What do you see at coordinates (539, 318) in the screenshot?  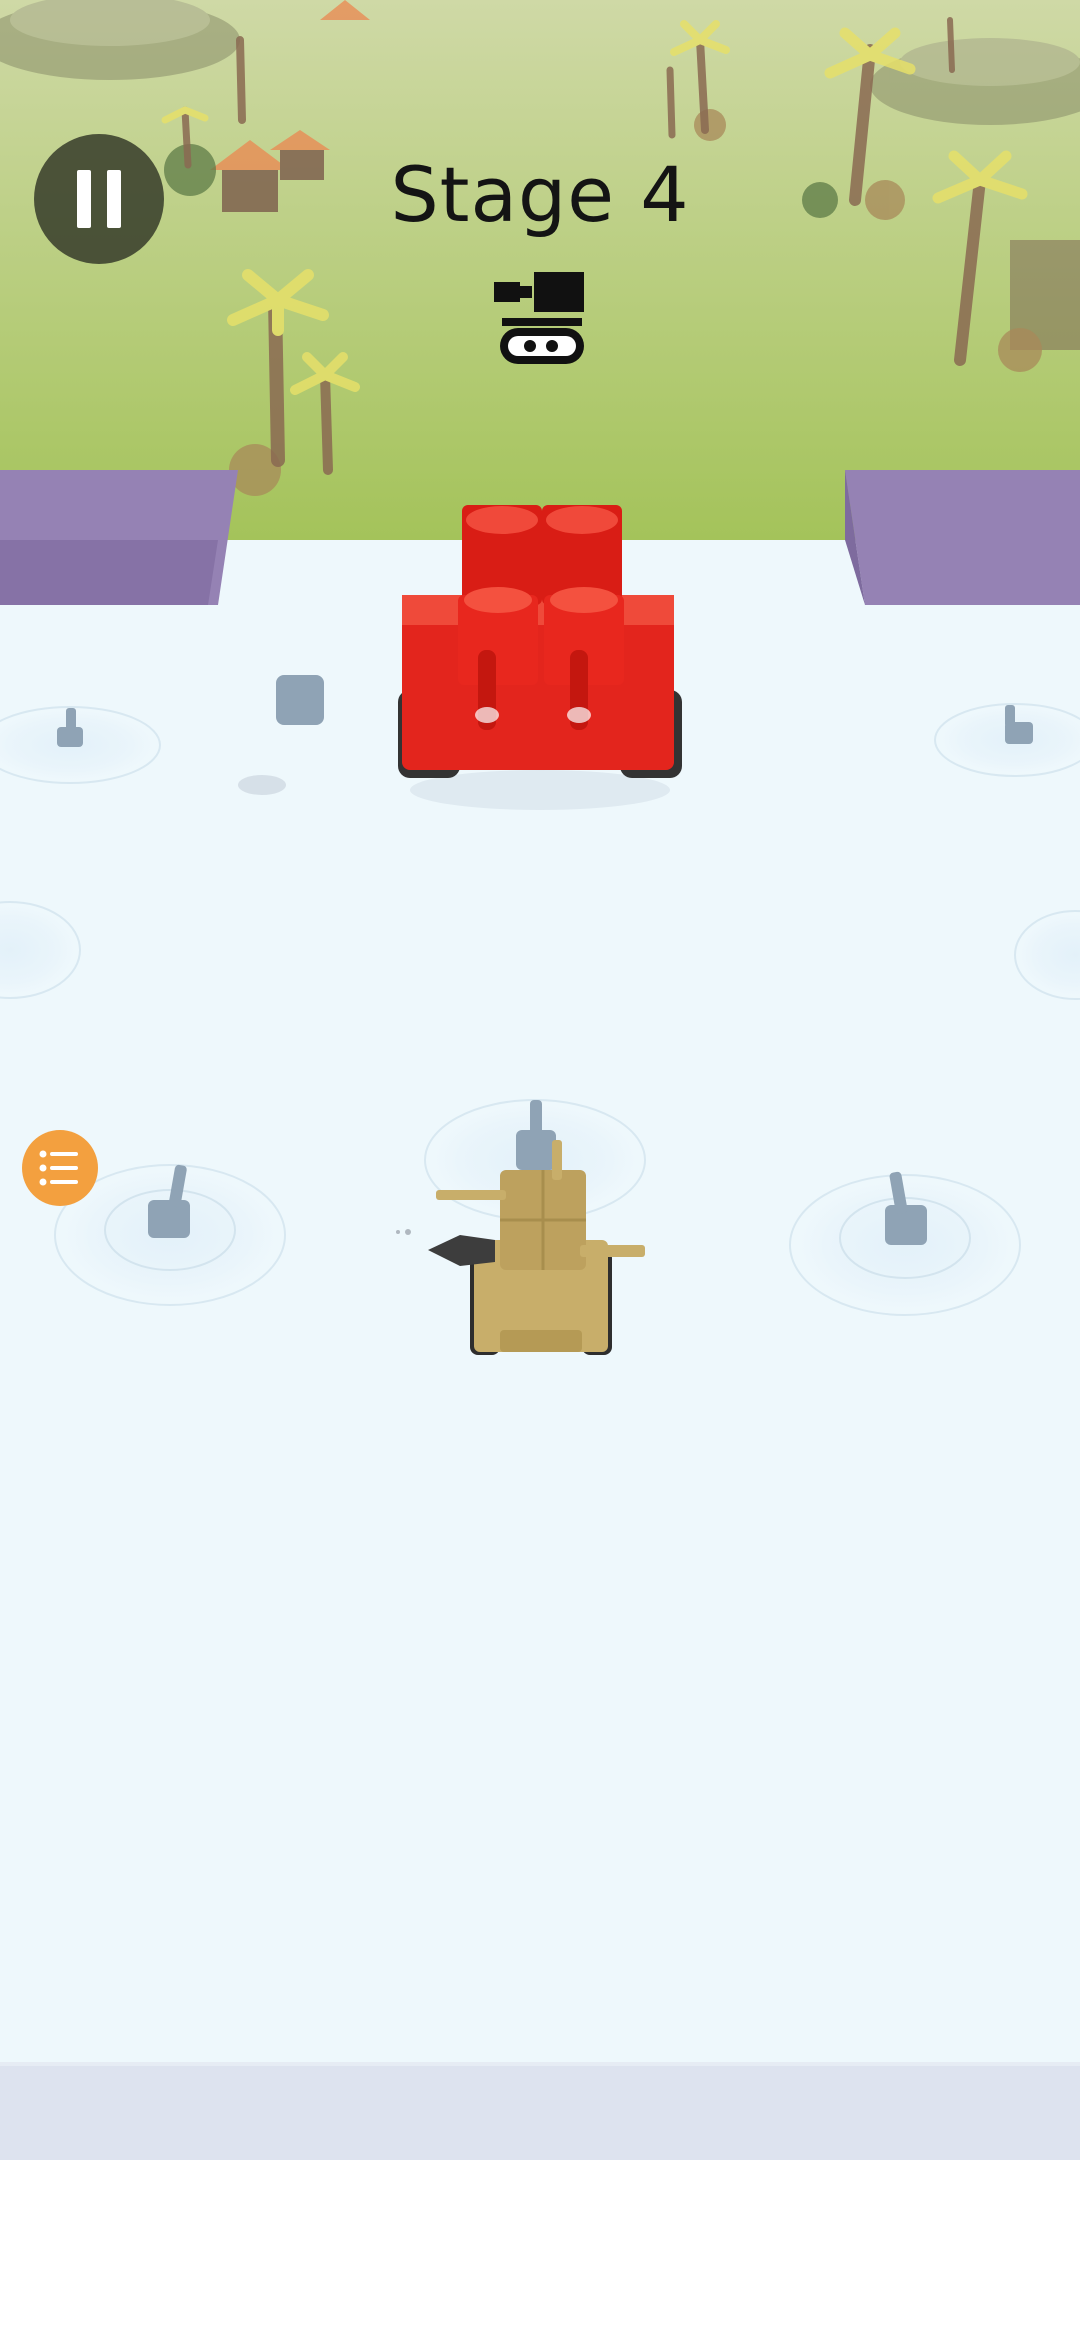 I see `tank-silhouette-icon` at bounding box center [539, 318].